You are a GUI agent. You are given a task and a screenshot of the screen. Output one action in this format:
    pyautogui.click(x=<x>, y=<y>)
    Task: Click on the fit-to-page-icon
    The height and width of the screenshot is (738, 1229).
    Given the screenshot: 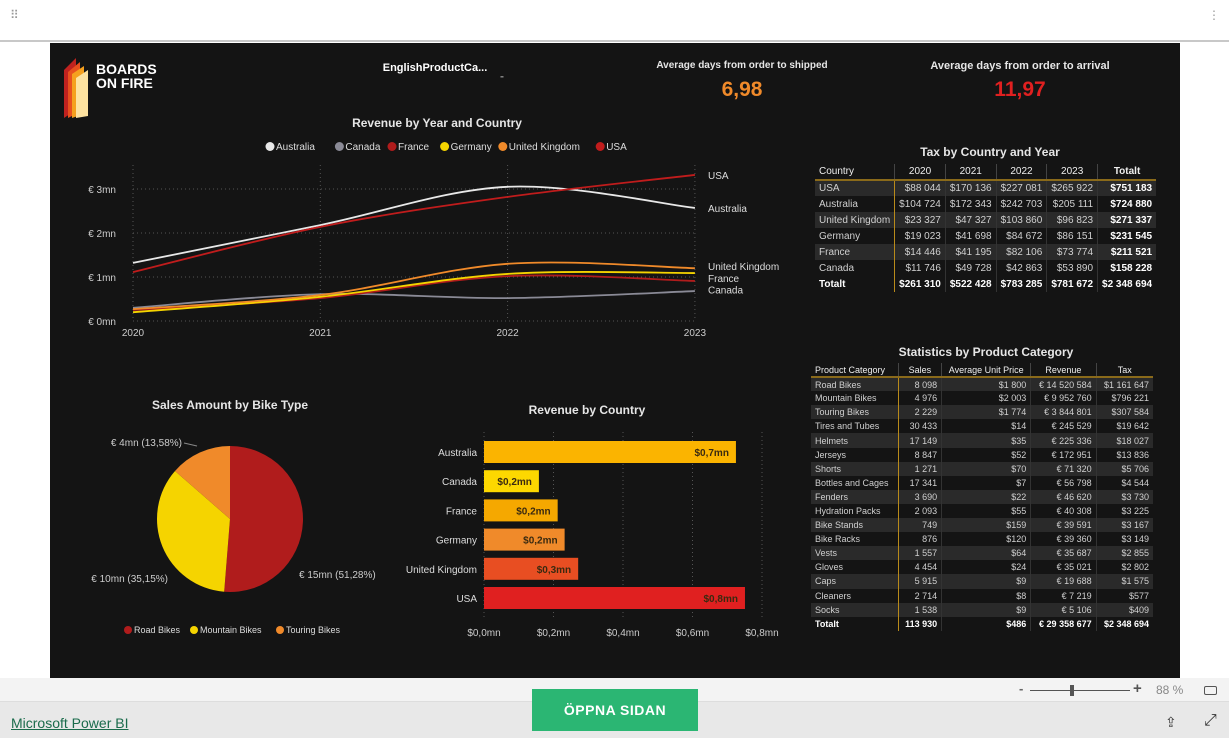 What is the action you would take?
    pyautogui.click(x=1210, y=690)
    